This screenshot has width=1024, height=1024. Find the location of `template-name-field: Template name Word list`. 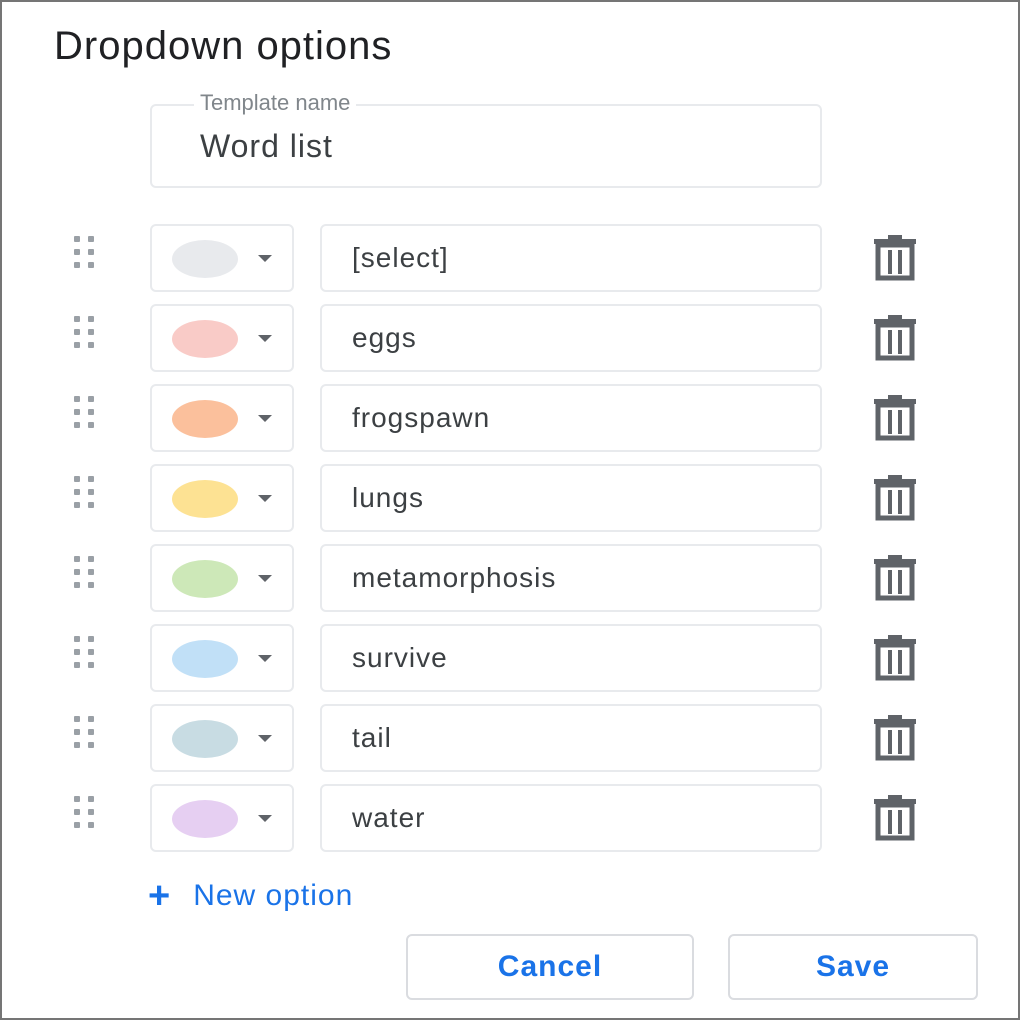

template-name-field: Template name Word list is located at coordinates (486, 139).